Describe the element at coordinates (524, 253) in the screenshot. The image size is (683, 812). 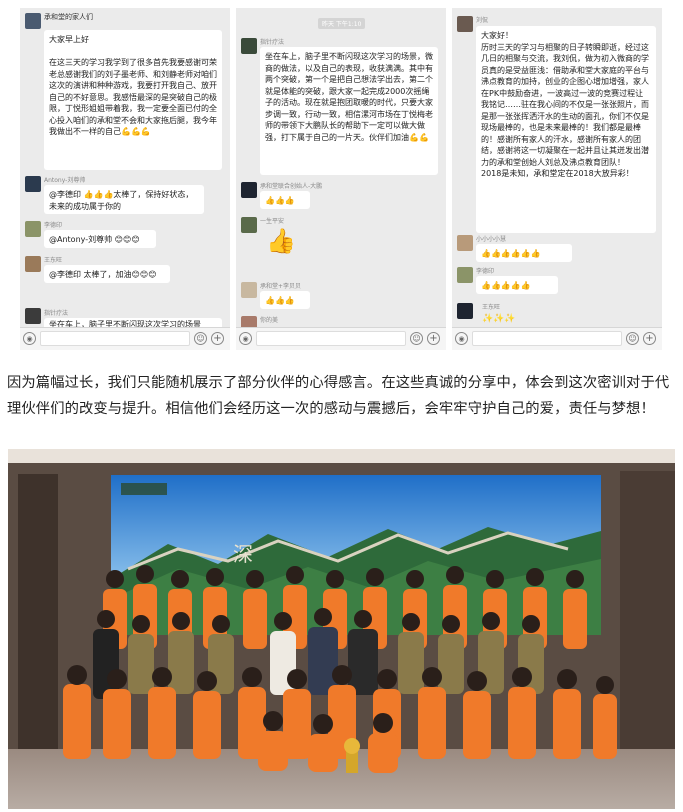
I see `message-bubble: 👍👍👍👍👍👍` at that location.